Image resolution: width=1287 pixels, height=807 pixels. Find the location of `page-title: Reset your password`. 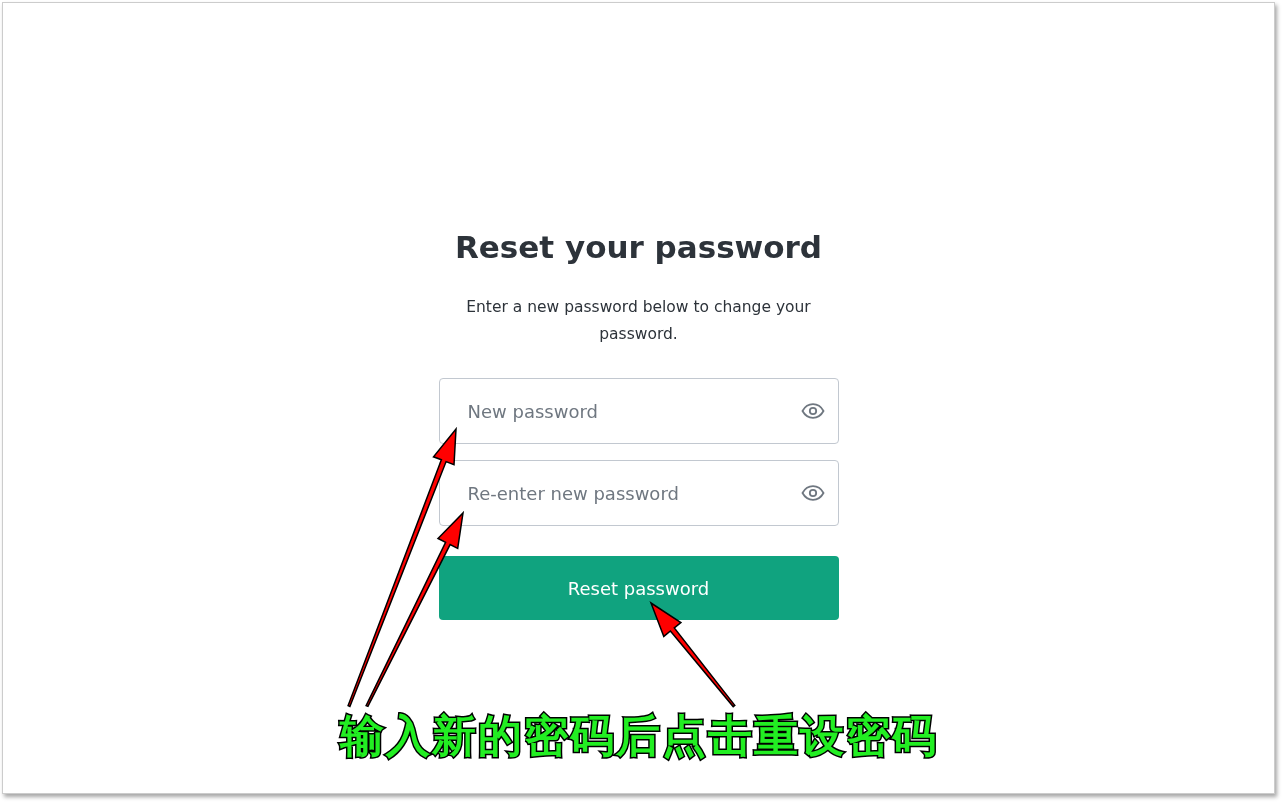

page-title: Reset your password is located at coordinates (638, 248).